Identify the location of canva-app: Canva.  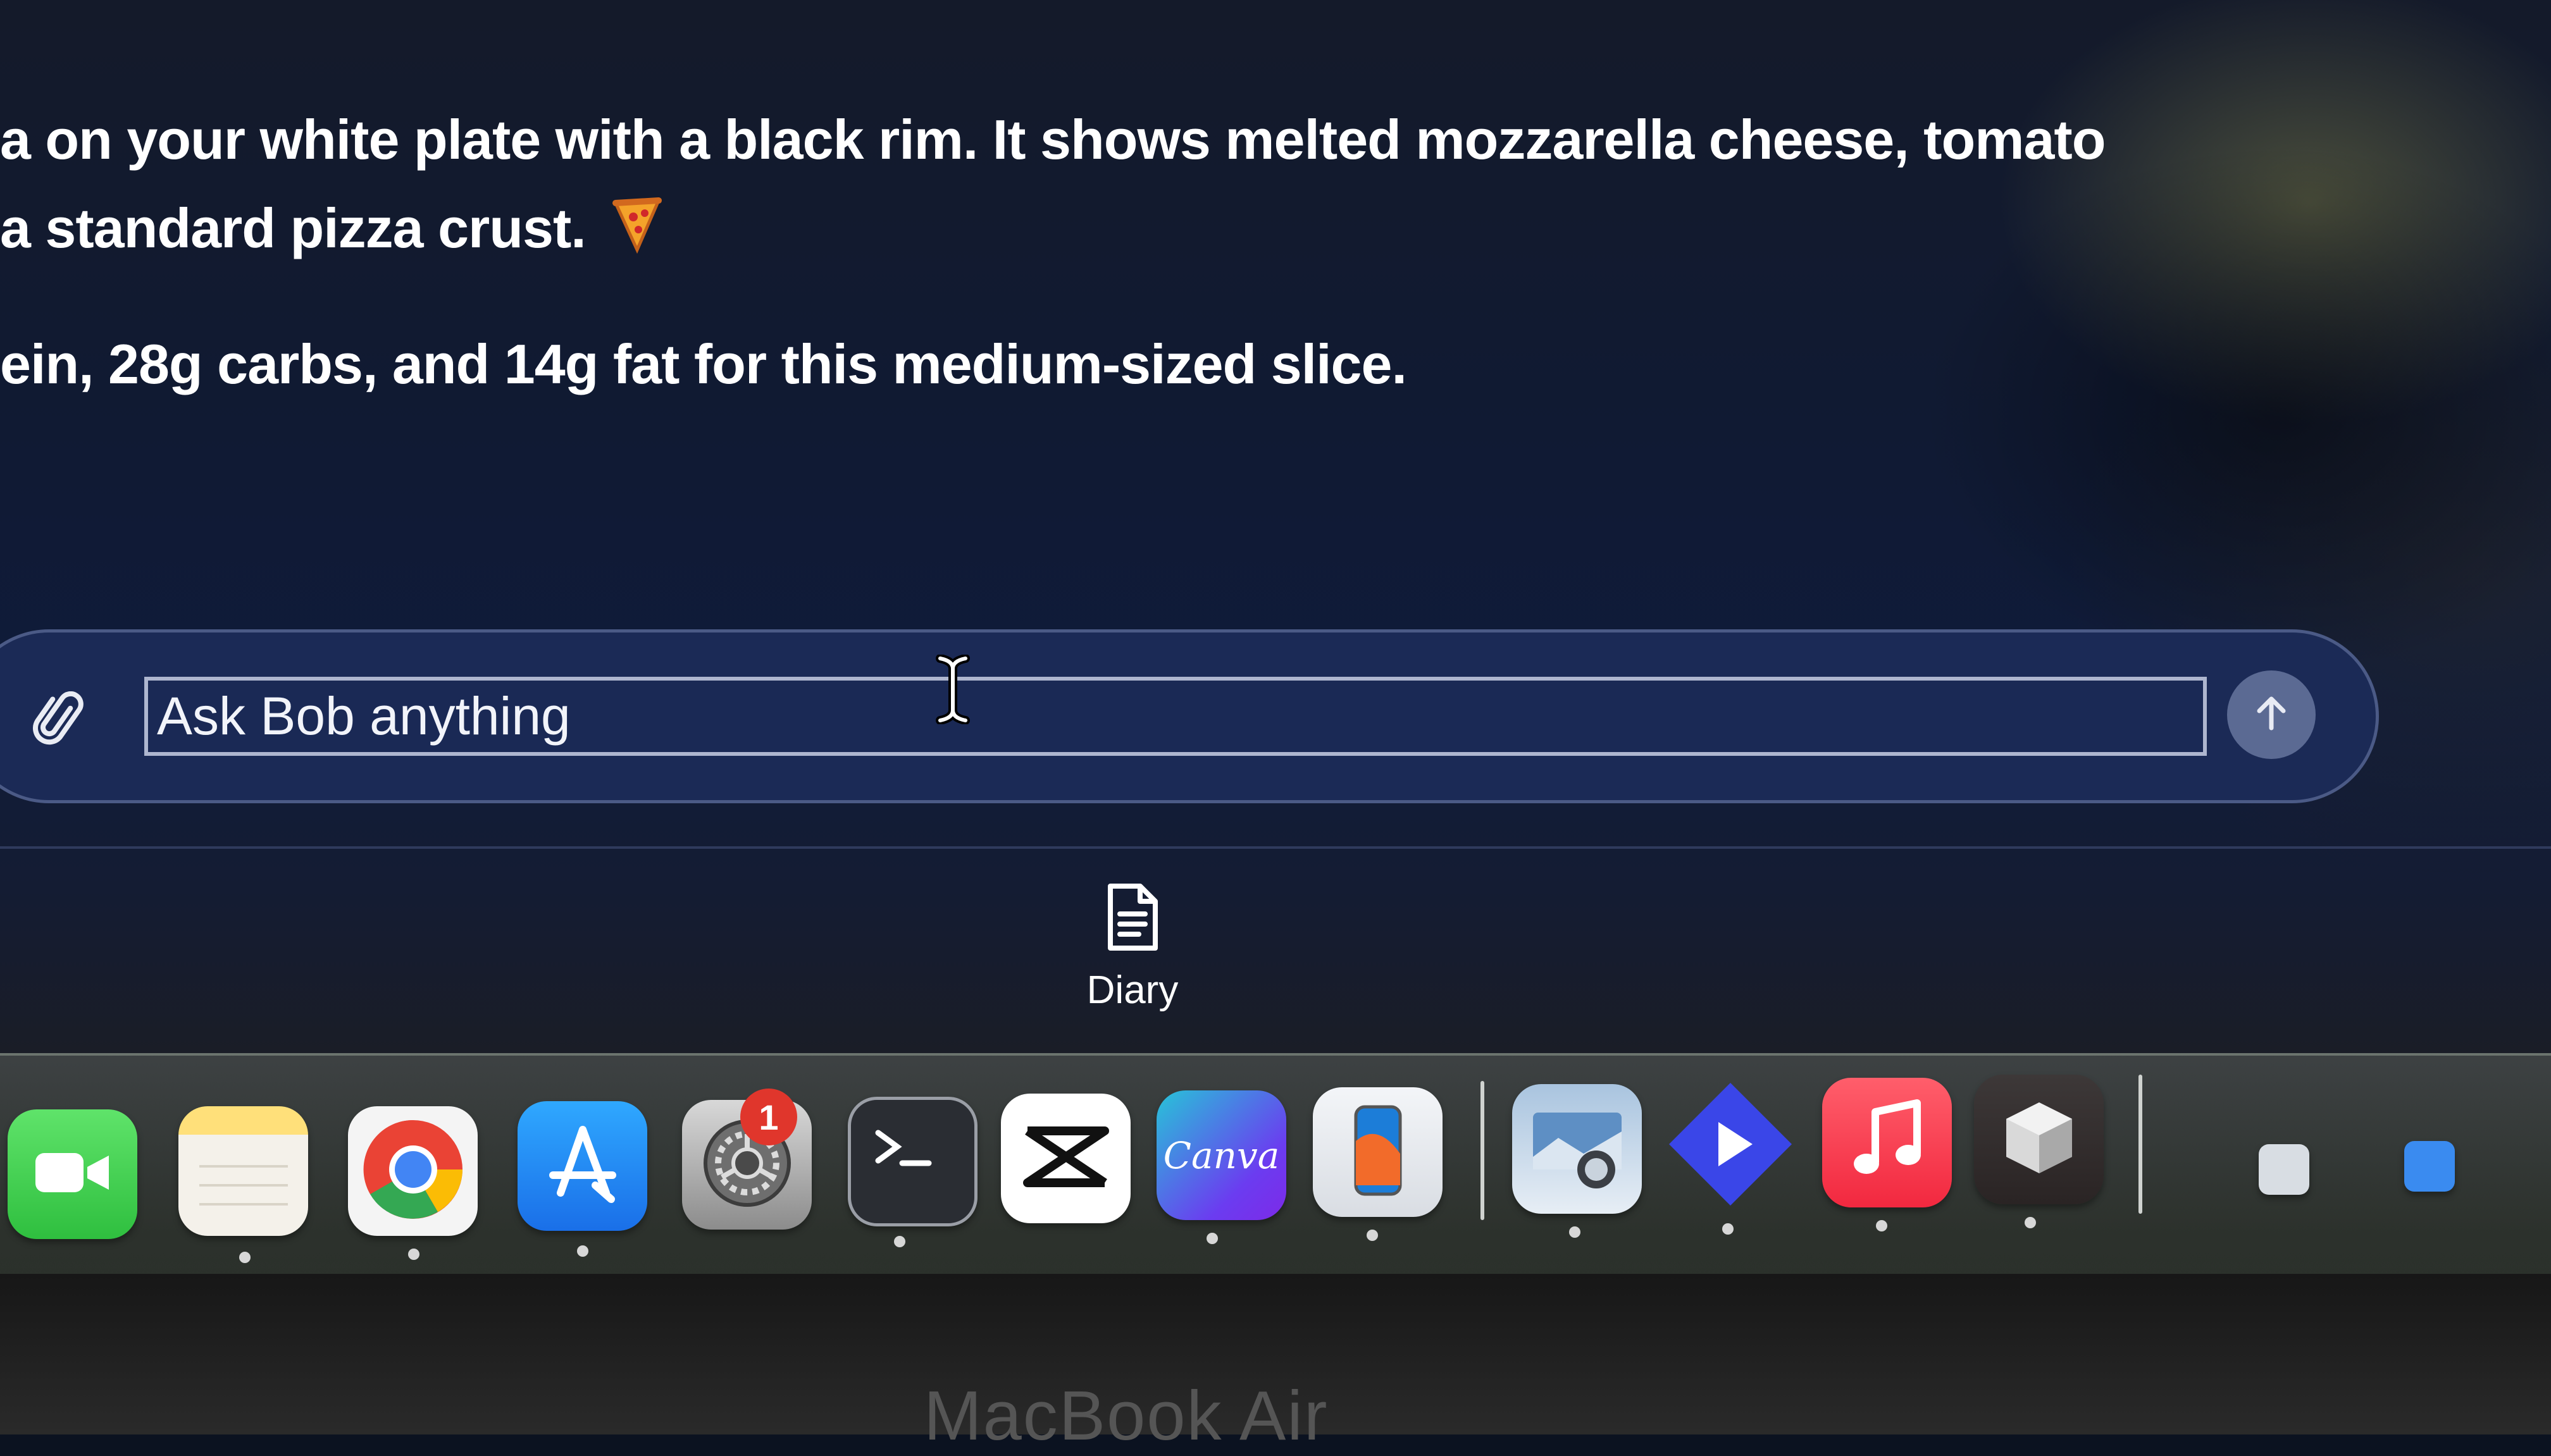
(1221, 1155).